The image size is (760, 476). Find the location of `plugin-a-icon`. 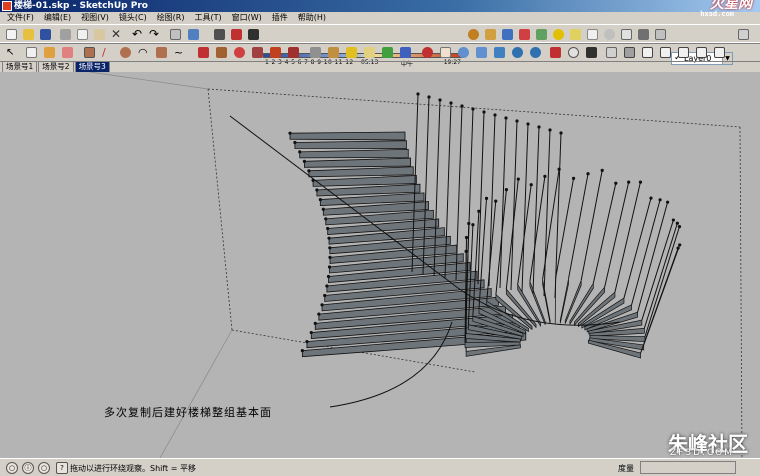

plugin-a-icon is located at coordinates (490, 34).